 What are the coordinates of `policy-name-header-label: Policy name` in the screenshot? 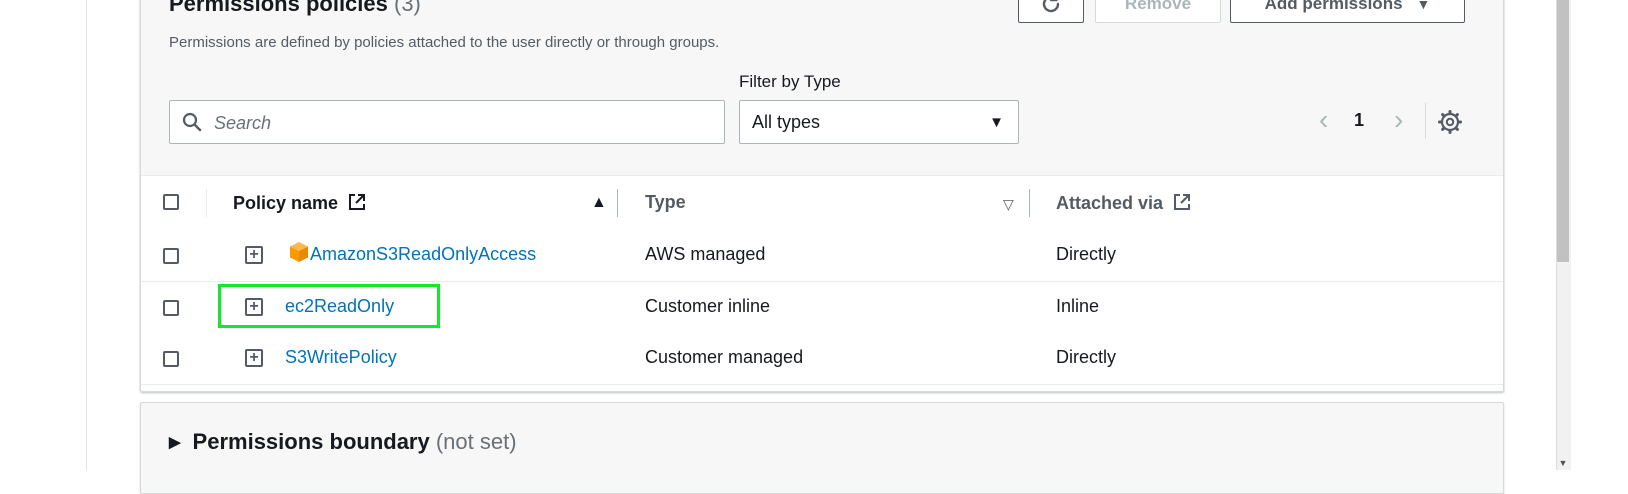 It's located at (286, 203).